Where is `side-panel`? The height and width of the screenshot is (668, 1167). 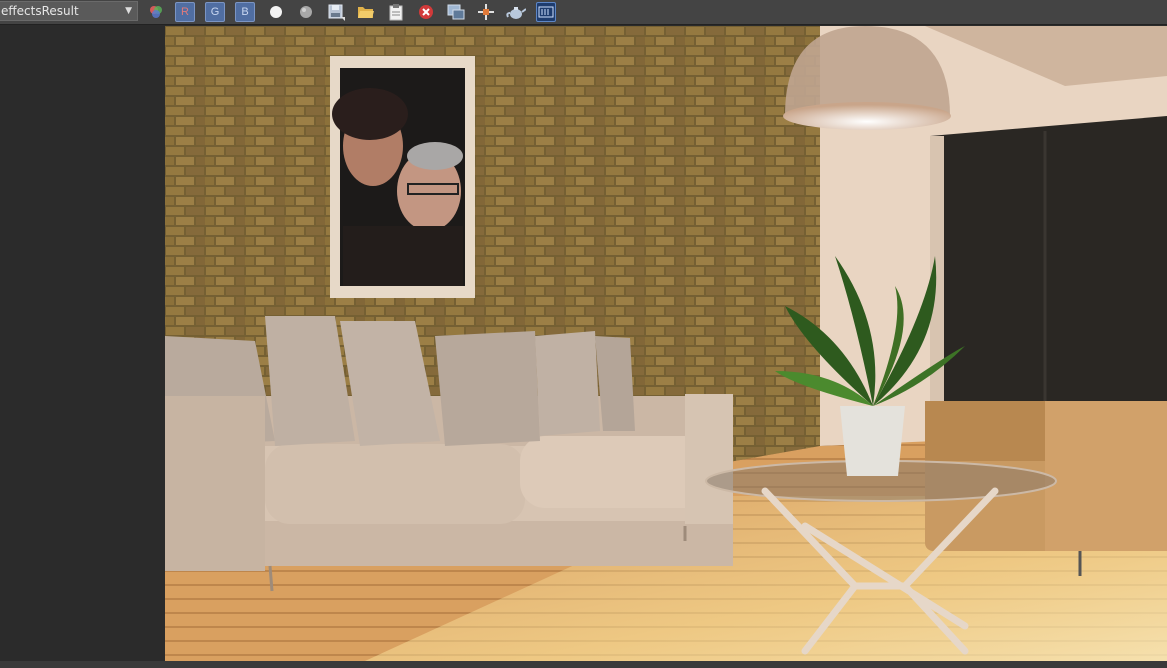
side-panel is located at coordinates (82, 346).